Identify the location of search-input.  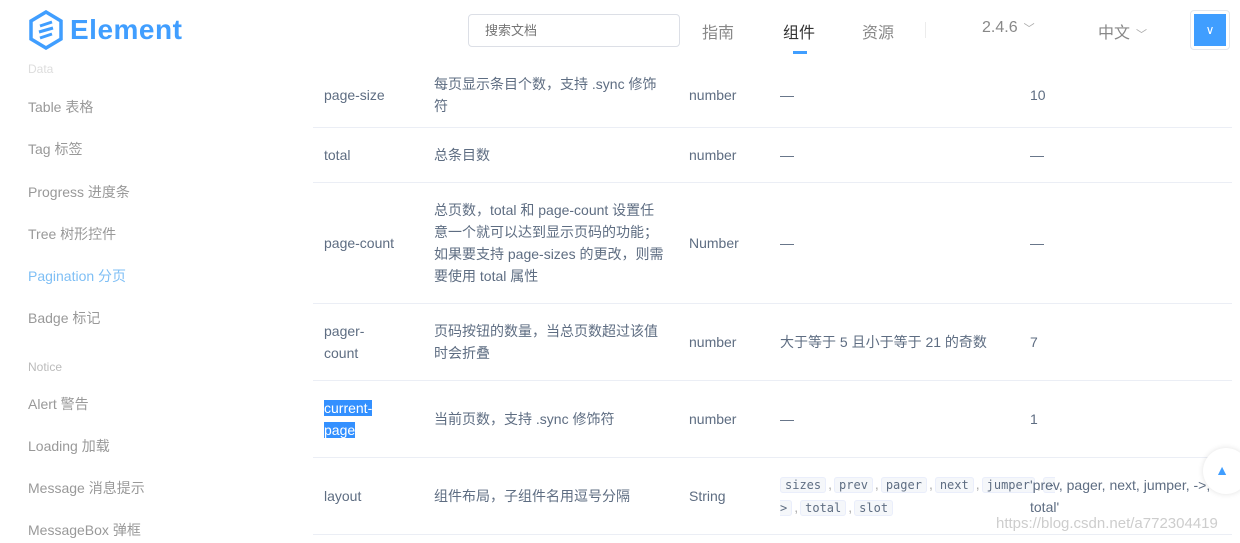
(574, 30).